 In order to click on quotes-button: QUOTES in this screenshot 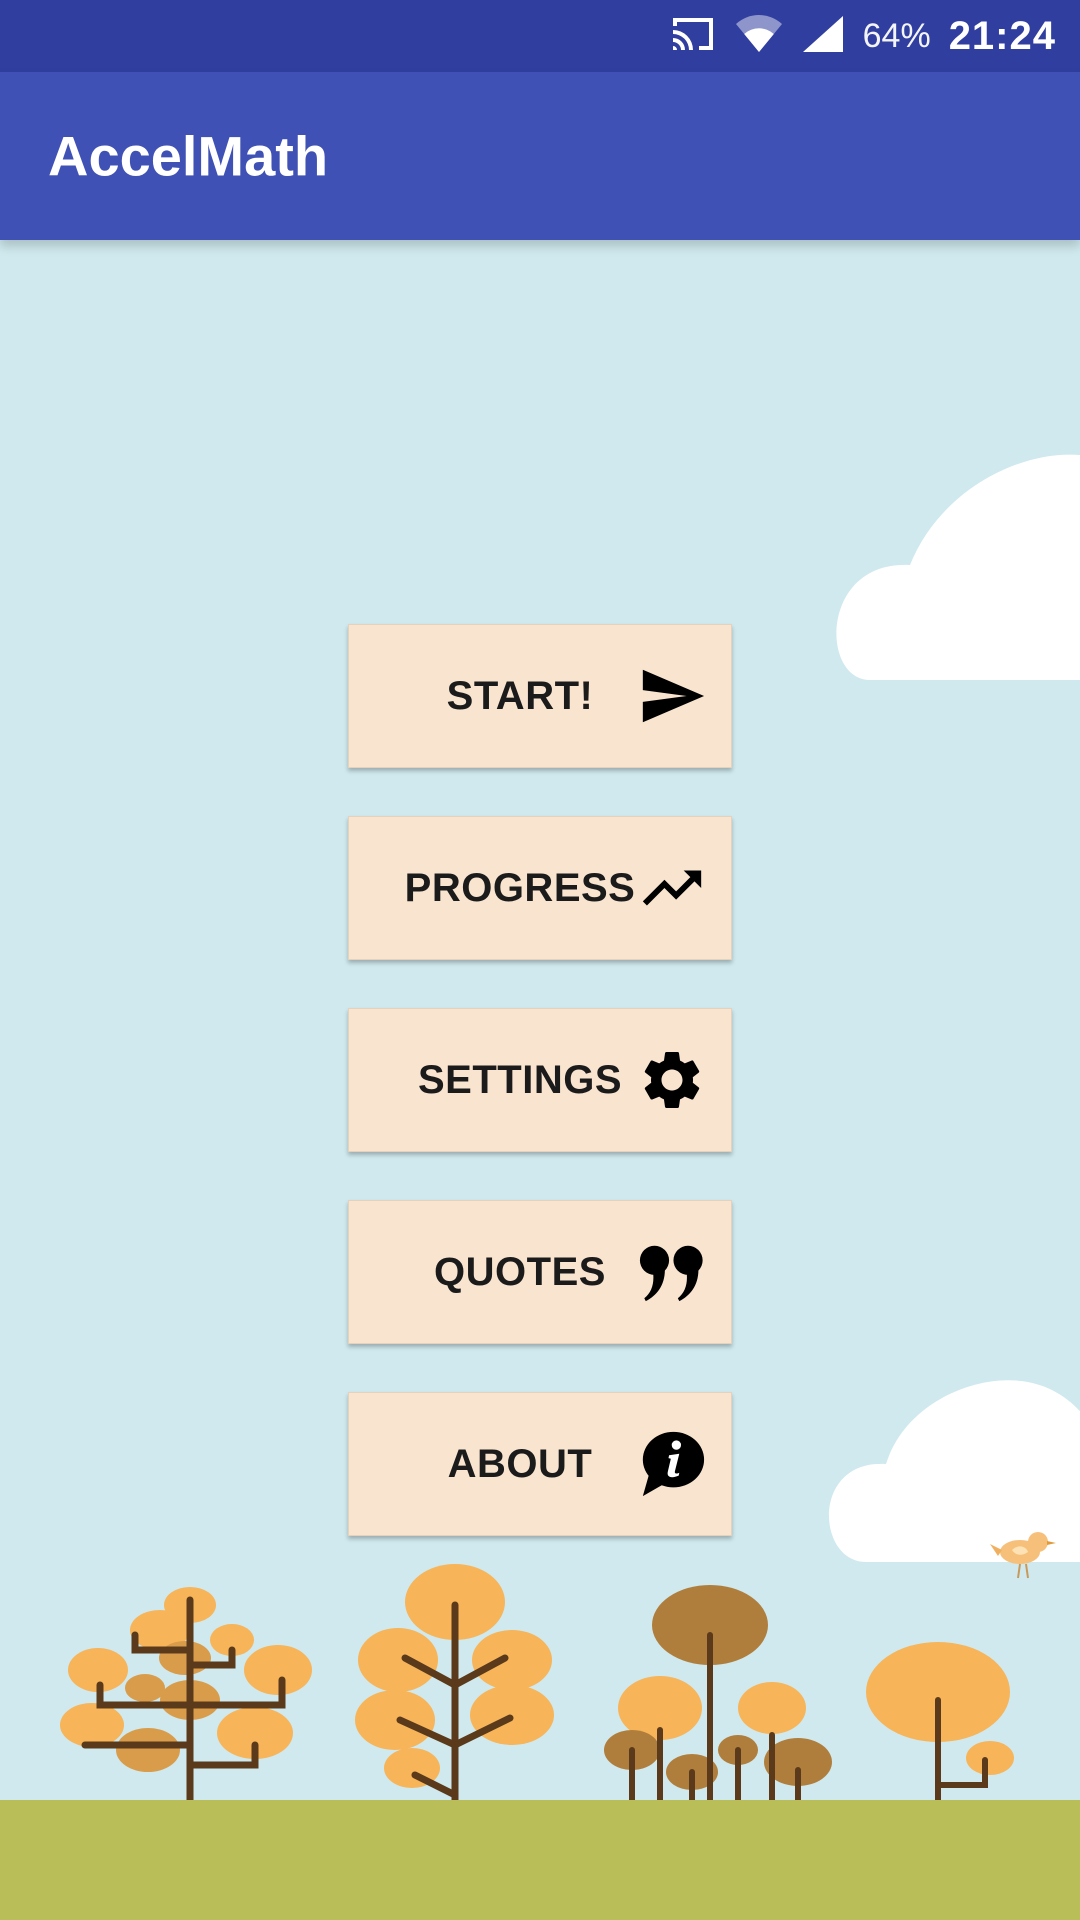, I will do `click(540, 1272)`.